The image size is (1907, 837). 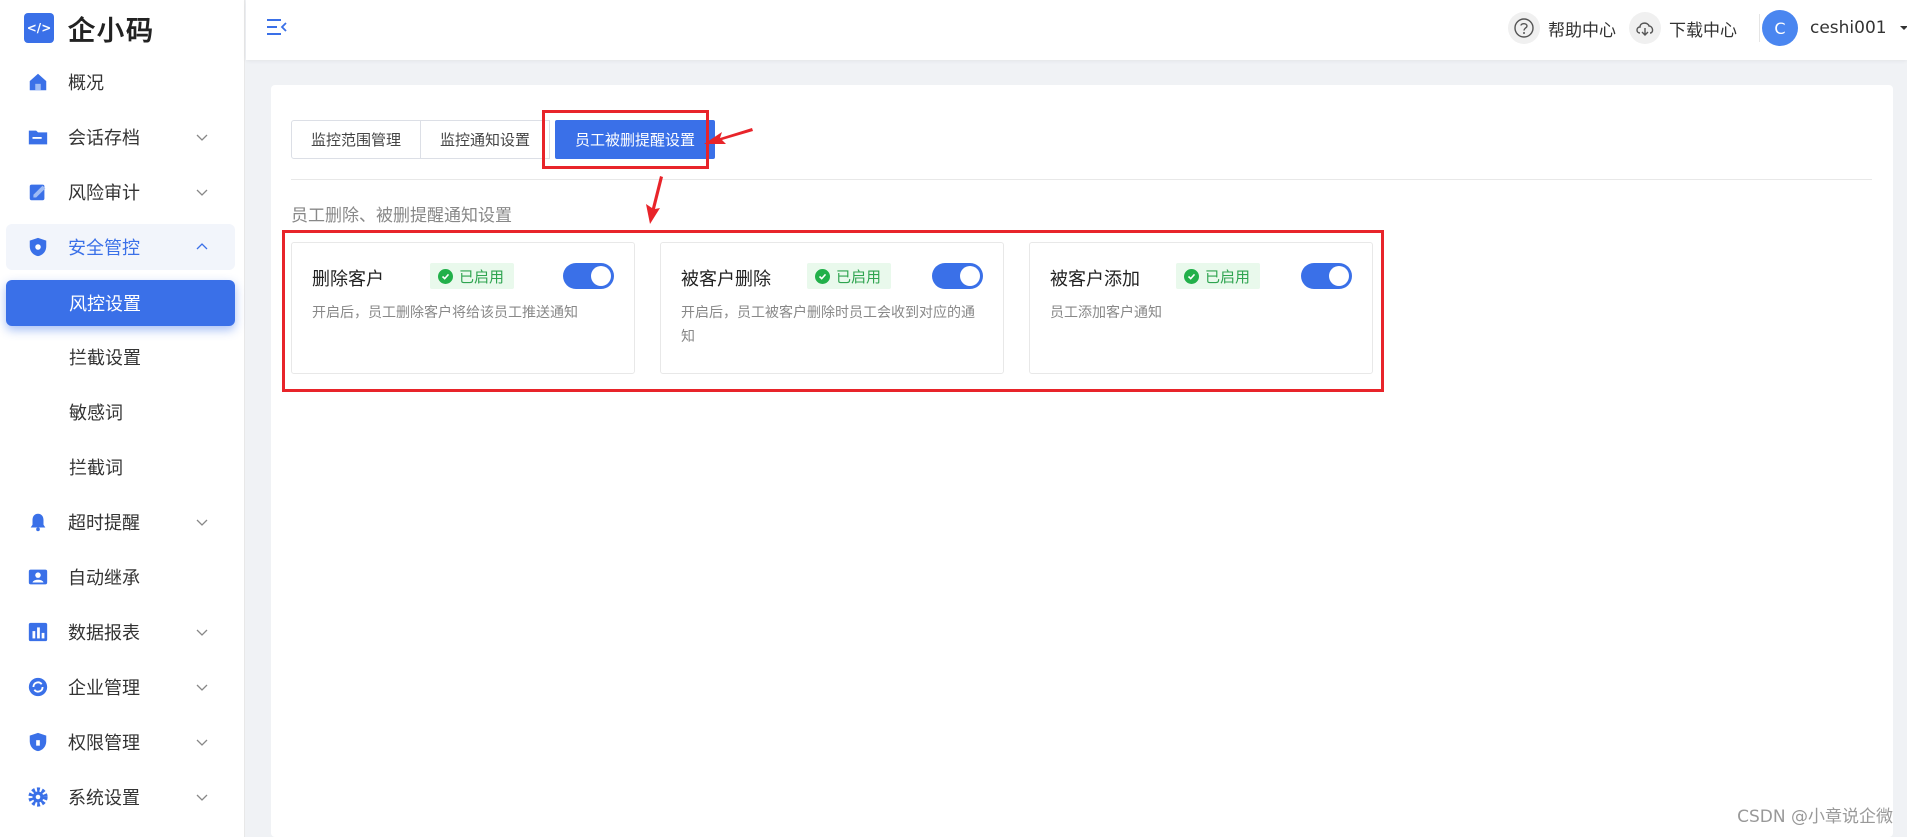 What do you see at coordinates (728, 136) in the screenshot?
I see `annotation-arrow-left` at bounding box center [728, 136].